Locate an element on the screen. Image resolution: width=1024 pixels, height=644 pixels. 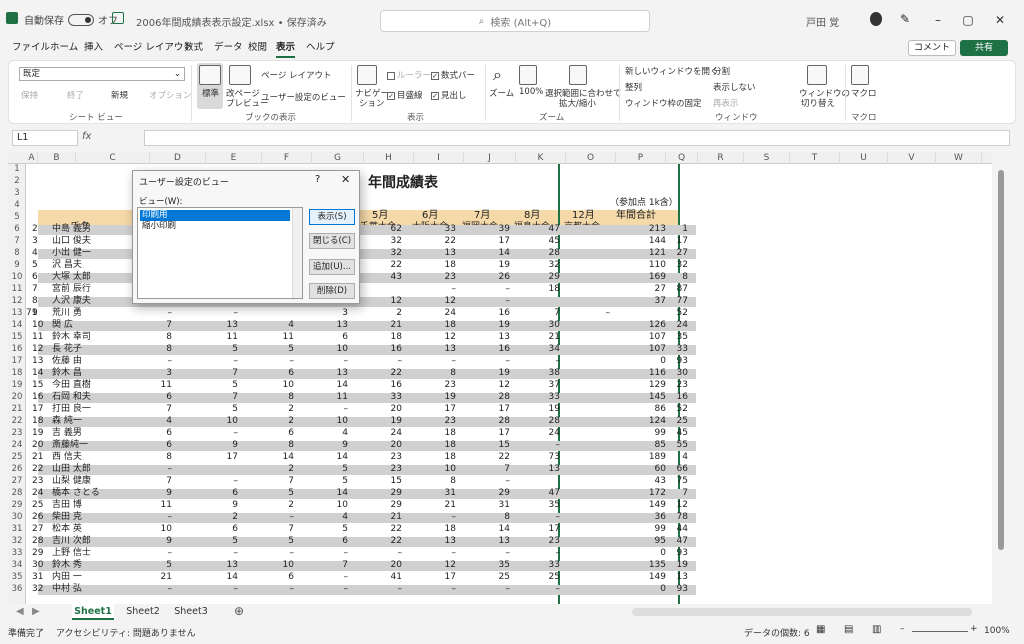
cell: 柴田 克 is located at coordinates (67, 517).